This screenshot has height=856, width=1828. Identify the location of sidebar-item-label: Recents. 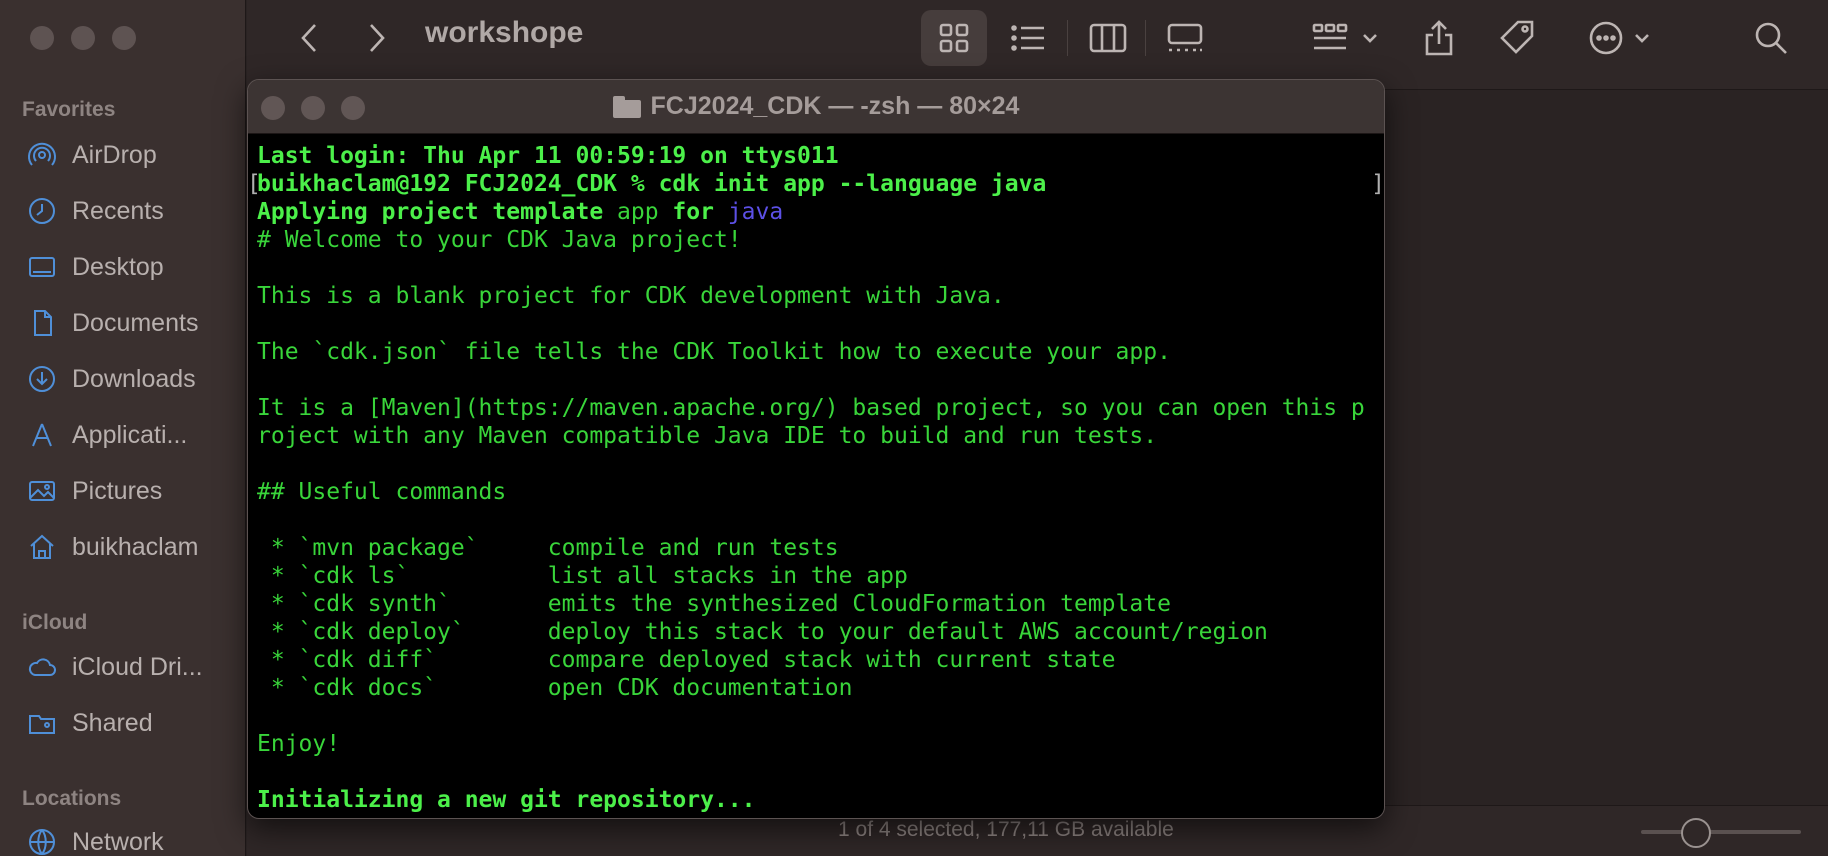
(118, 210).